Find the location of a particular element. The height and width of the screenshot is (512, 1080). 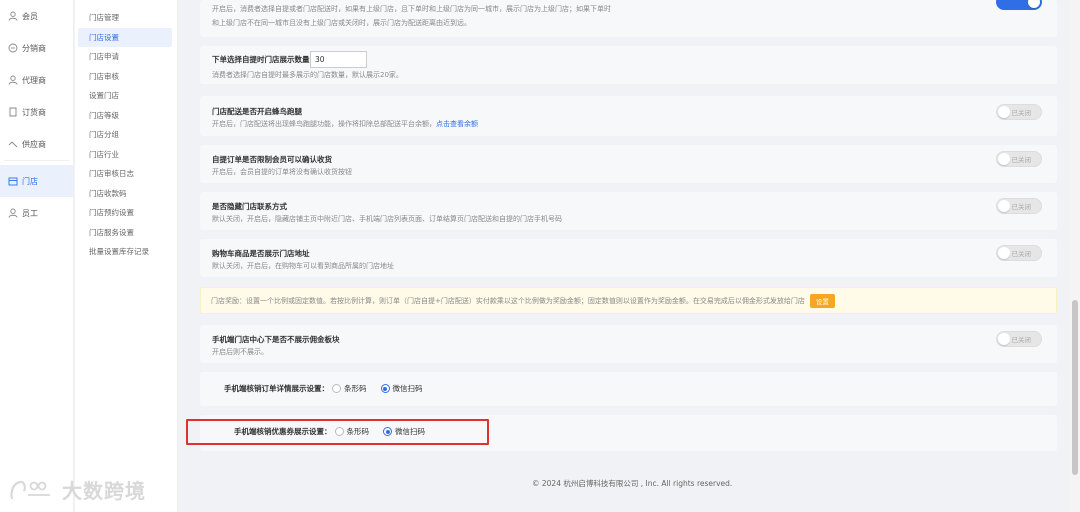

subnav-item: 门店审核日志 is located at coordinates (123, 174).